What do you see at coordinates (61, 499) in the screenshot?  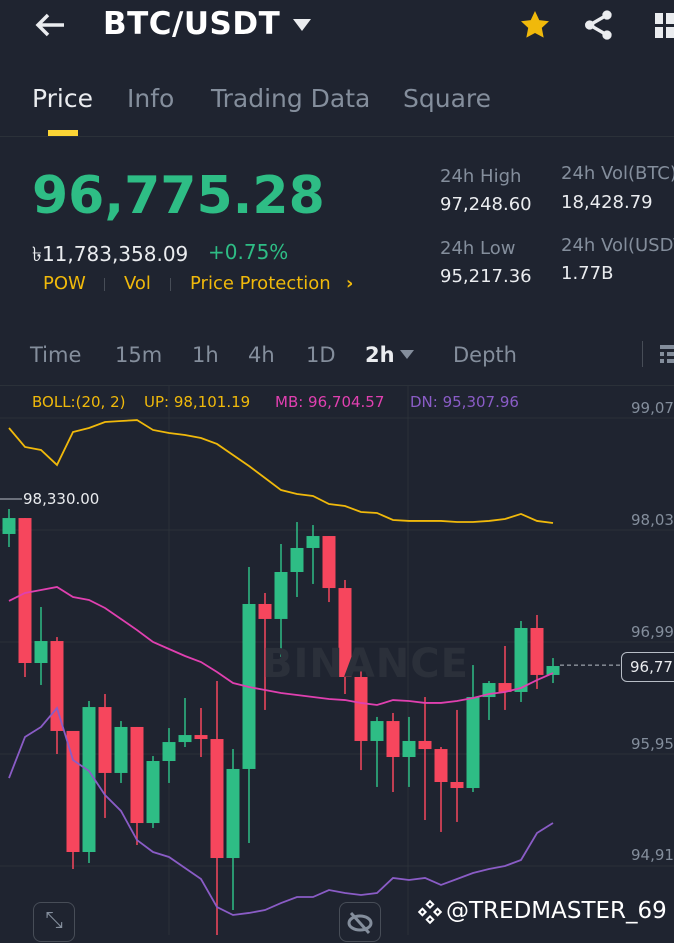 I see `high-marker-label: 98,330.00` at bounding box center [61, 499].